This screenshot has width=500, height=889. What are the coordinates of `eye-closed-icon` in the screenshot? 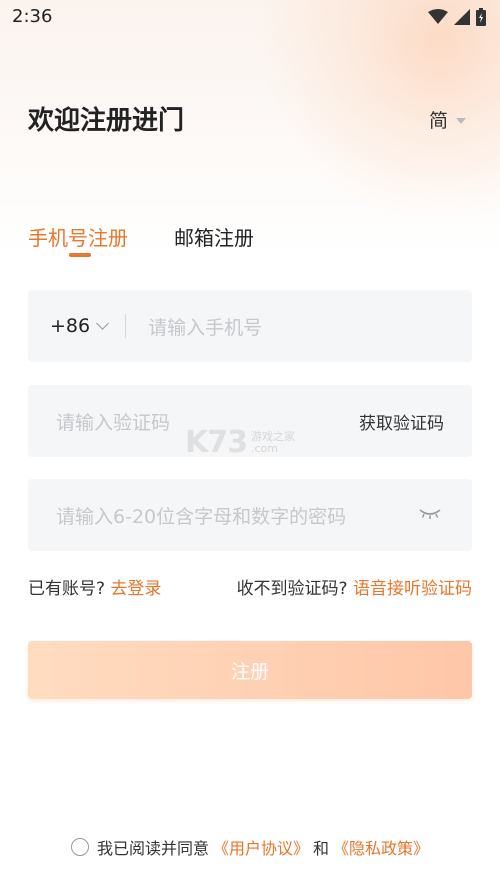 It's located at (430, 514).